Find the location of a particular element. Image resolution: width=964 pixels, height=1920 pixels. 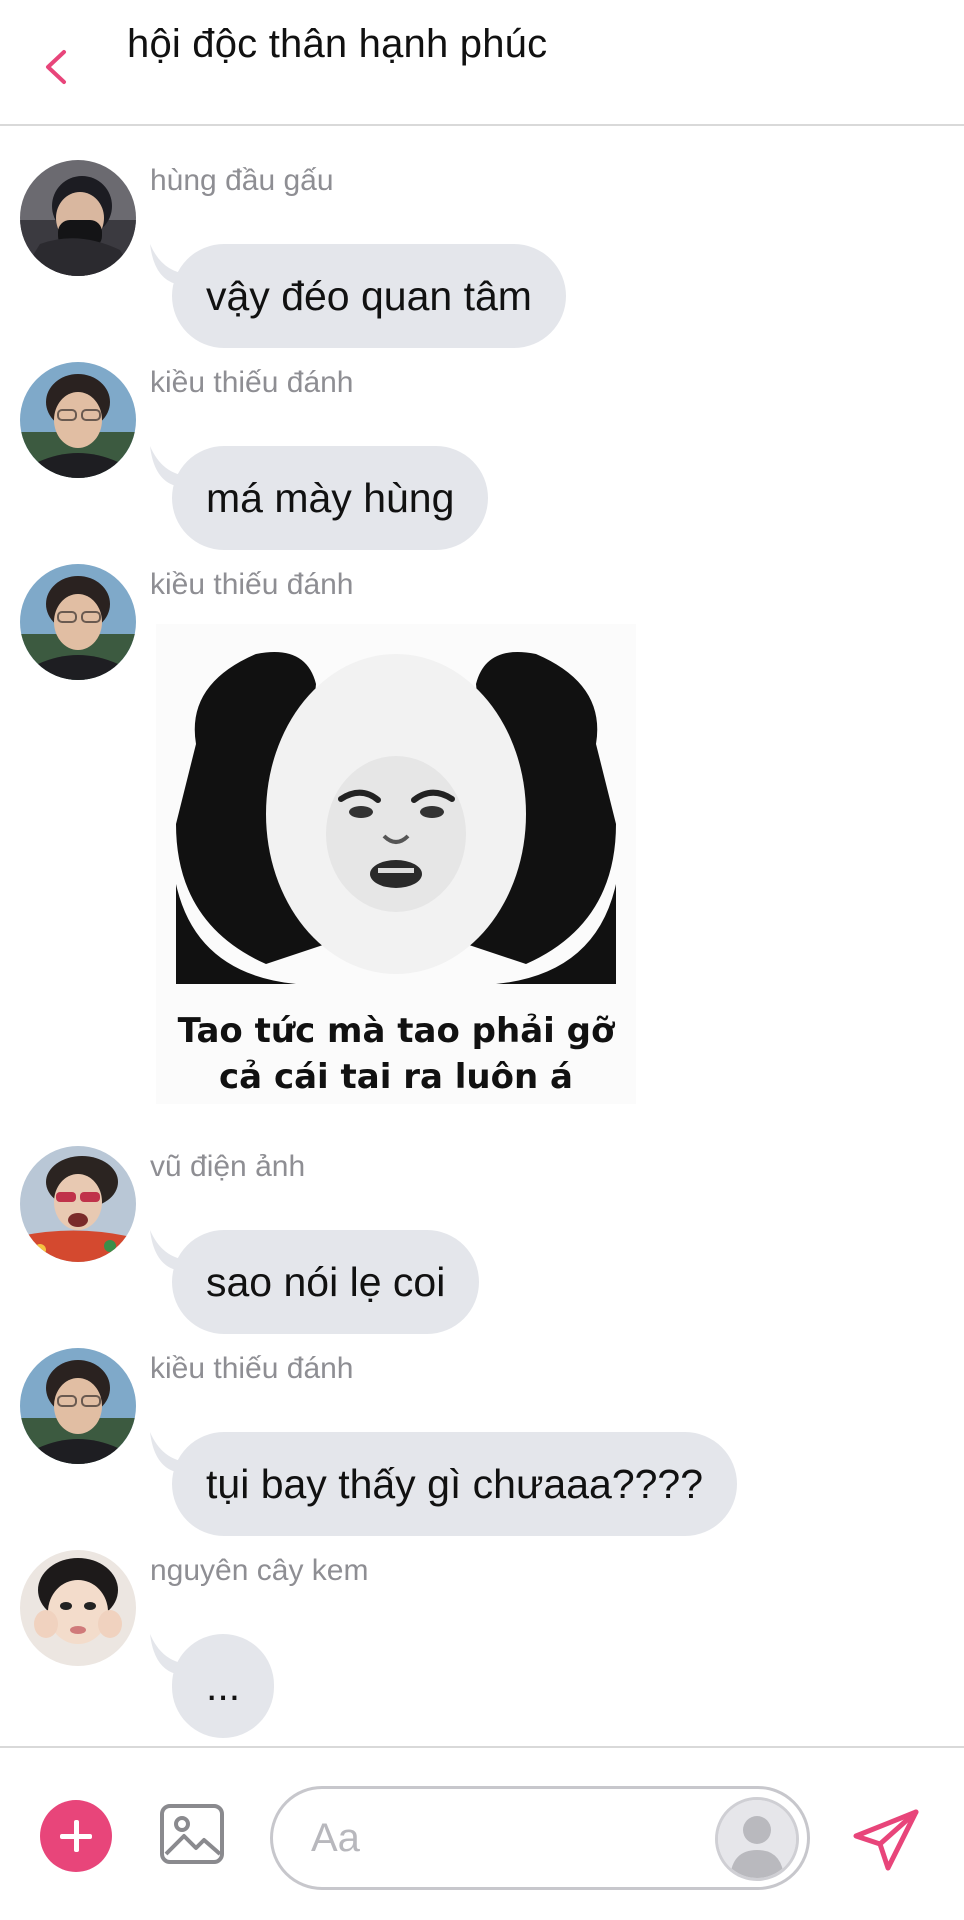

image-icon is located at coordinates (192, 1834).